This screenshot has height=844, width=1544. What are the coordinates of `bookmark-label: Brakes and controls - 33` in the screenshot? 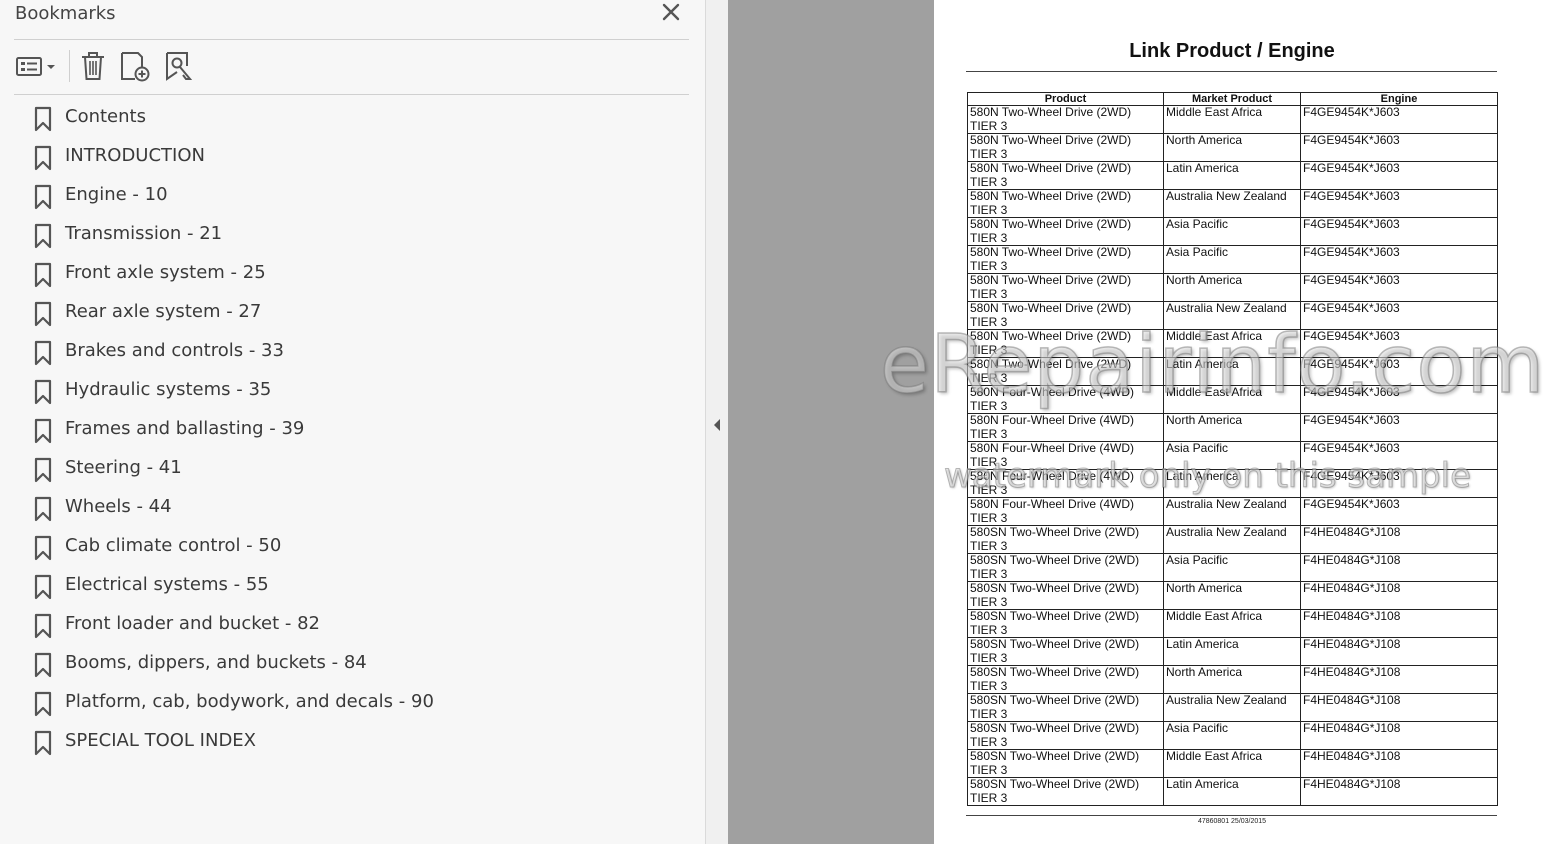 It's located at (174, 350).